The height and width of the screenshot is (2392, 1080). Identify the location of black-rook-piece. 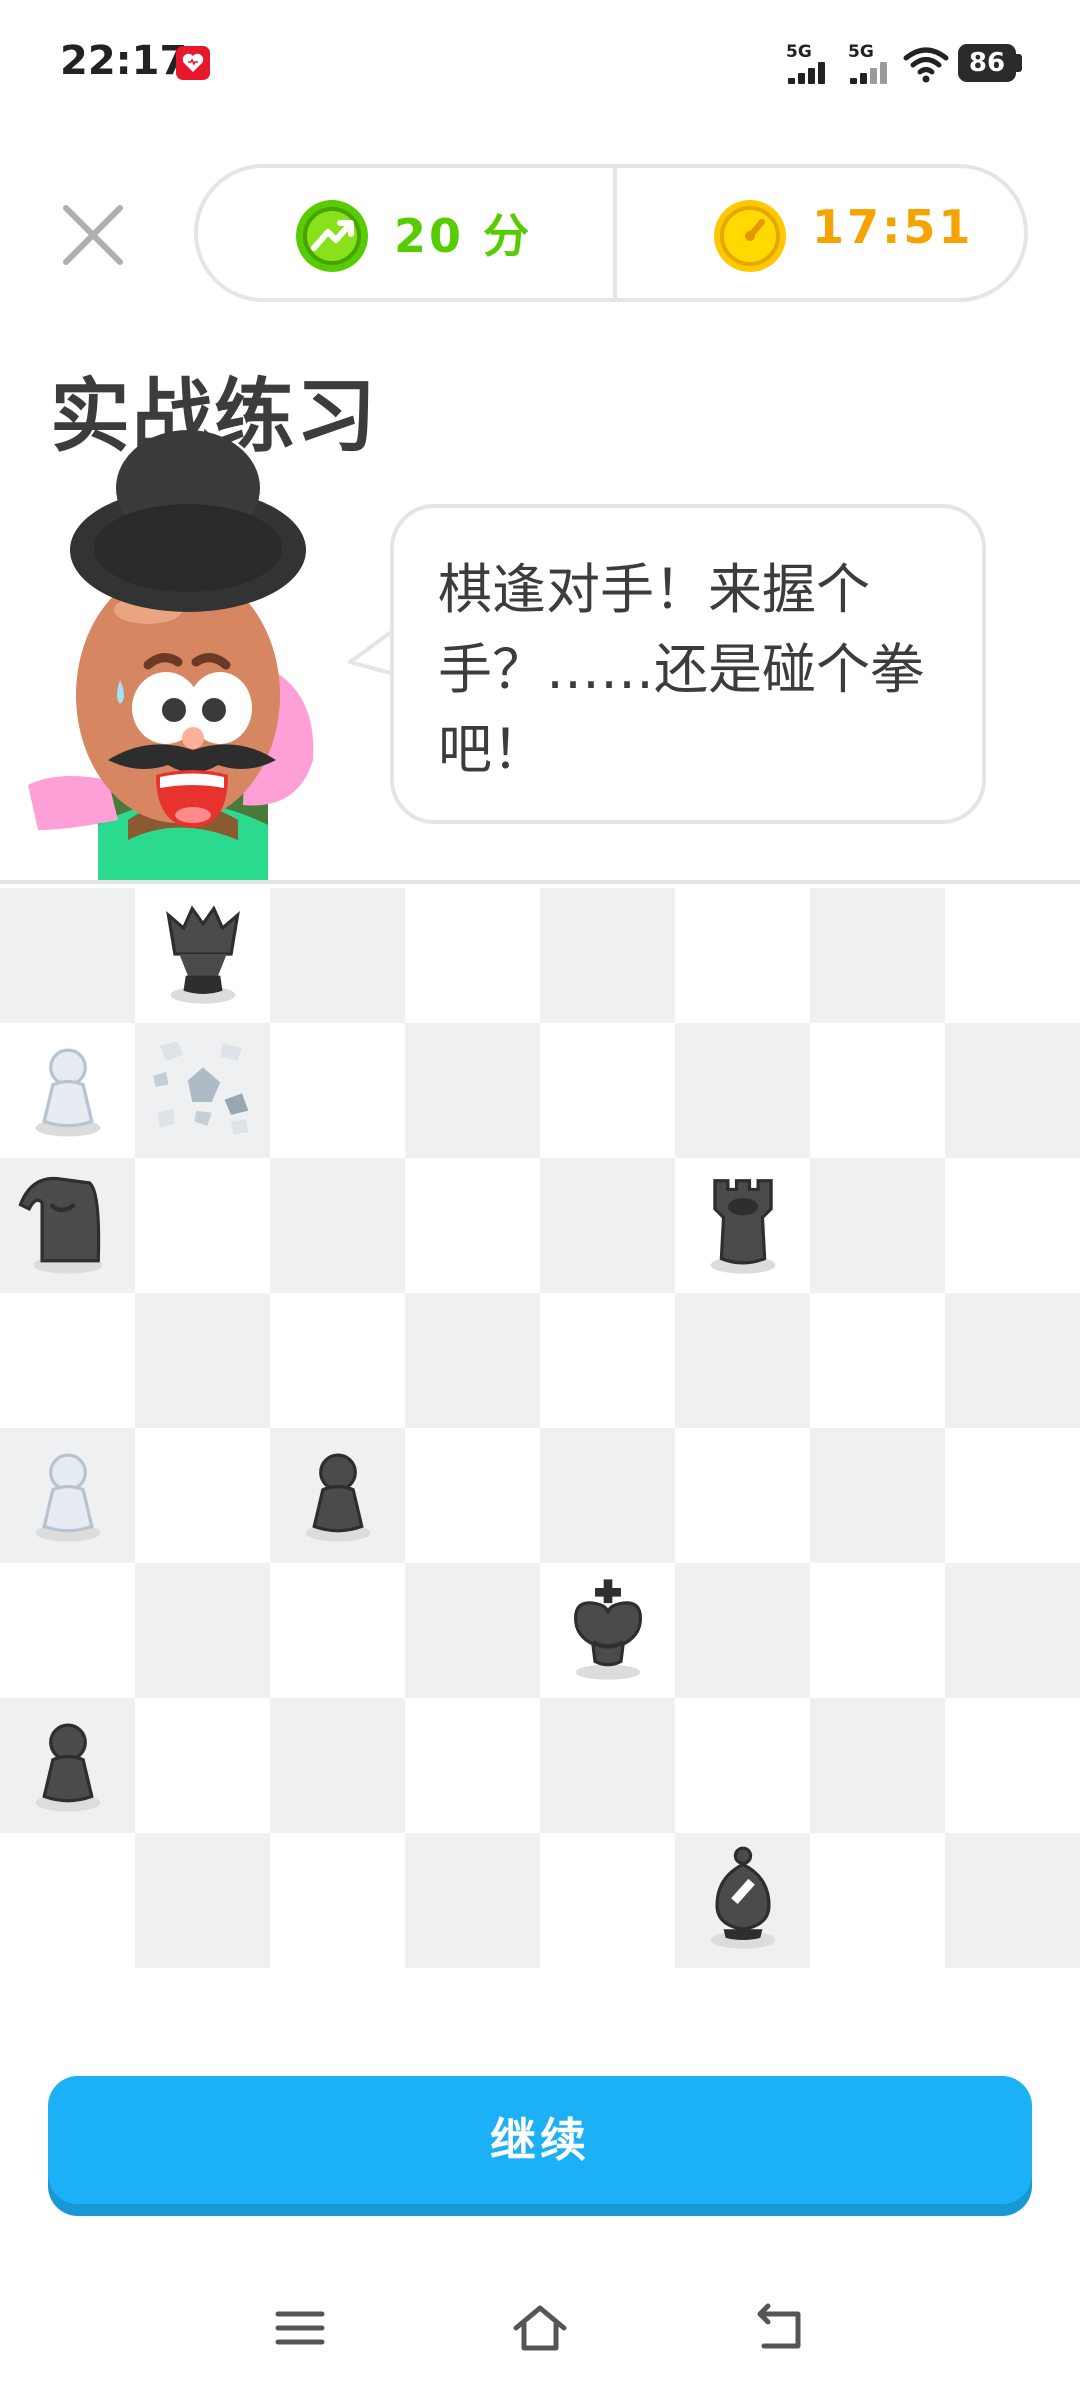
(743, 1224).